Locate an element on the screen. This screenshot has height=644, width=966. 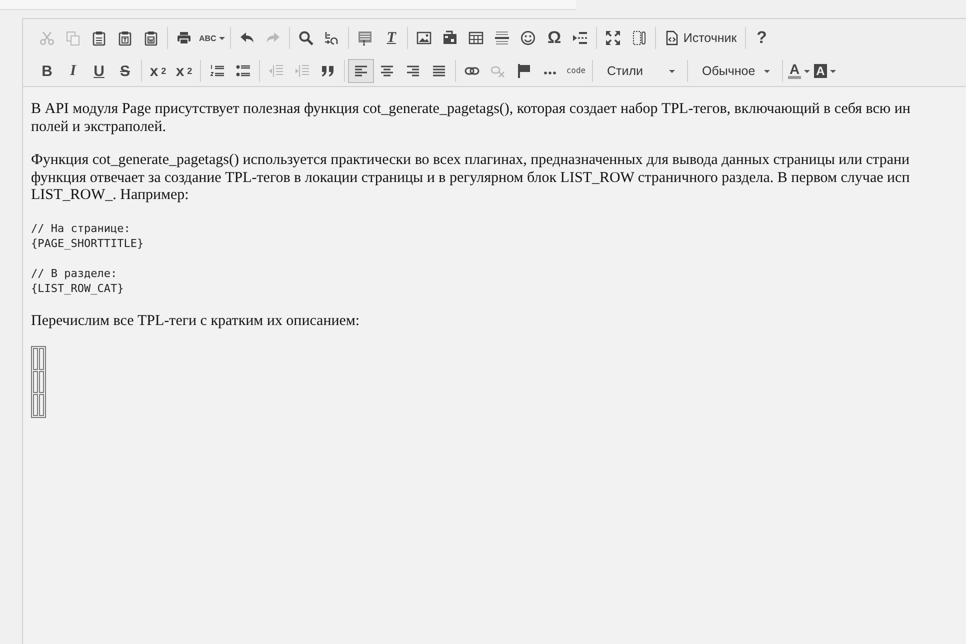
toolbar-button: Ω is located at coordinates (554, 38).